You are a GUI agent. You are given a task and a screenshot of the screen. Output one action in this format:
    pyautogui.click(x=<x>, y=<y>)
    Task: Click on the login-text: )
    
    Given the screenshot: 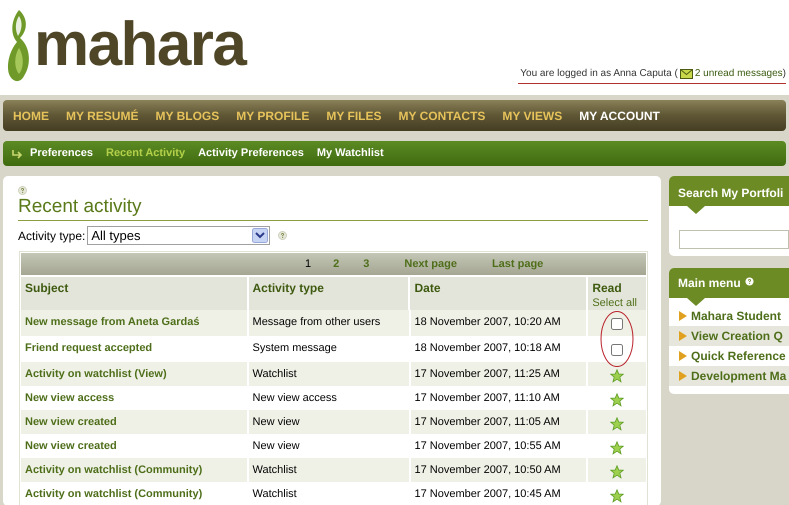 What is the action you would take?
    pyautogui.click(x=784, y=74)
    